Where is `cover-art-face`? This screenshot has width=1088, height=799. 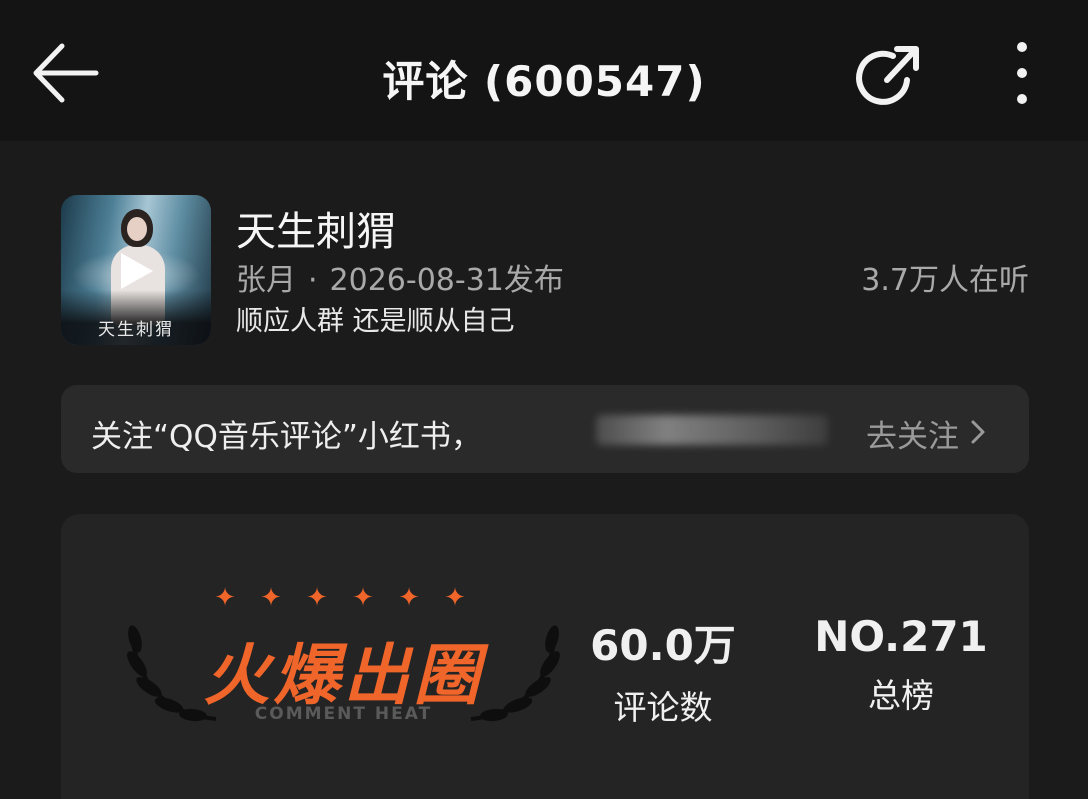
cover-art-face is located at coordinates (137, 229).